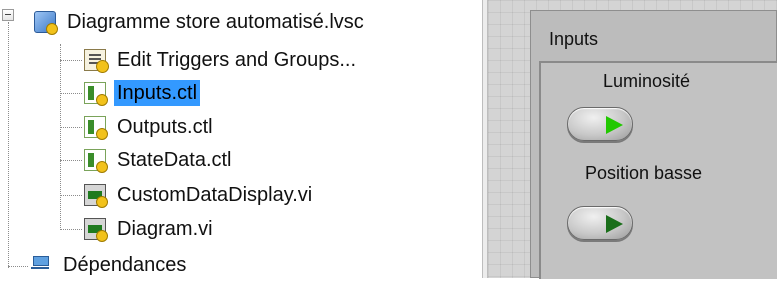  Describe the element at coordinates (8, 15) in the screenshot. I see `collapse-toggle` at that location.